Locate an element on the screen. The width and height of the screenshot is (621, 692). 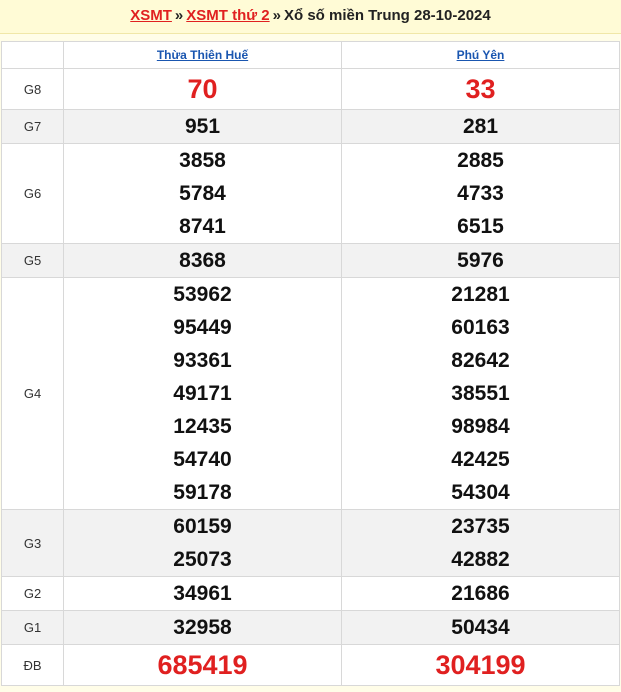
result-cell: 8368 is located at coordinates (202, 260).